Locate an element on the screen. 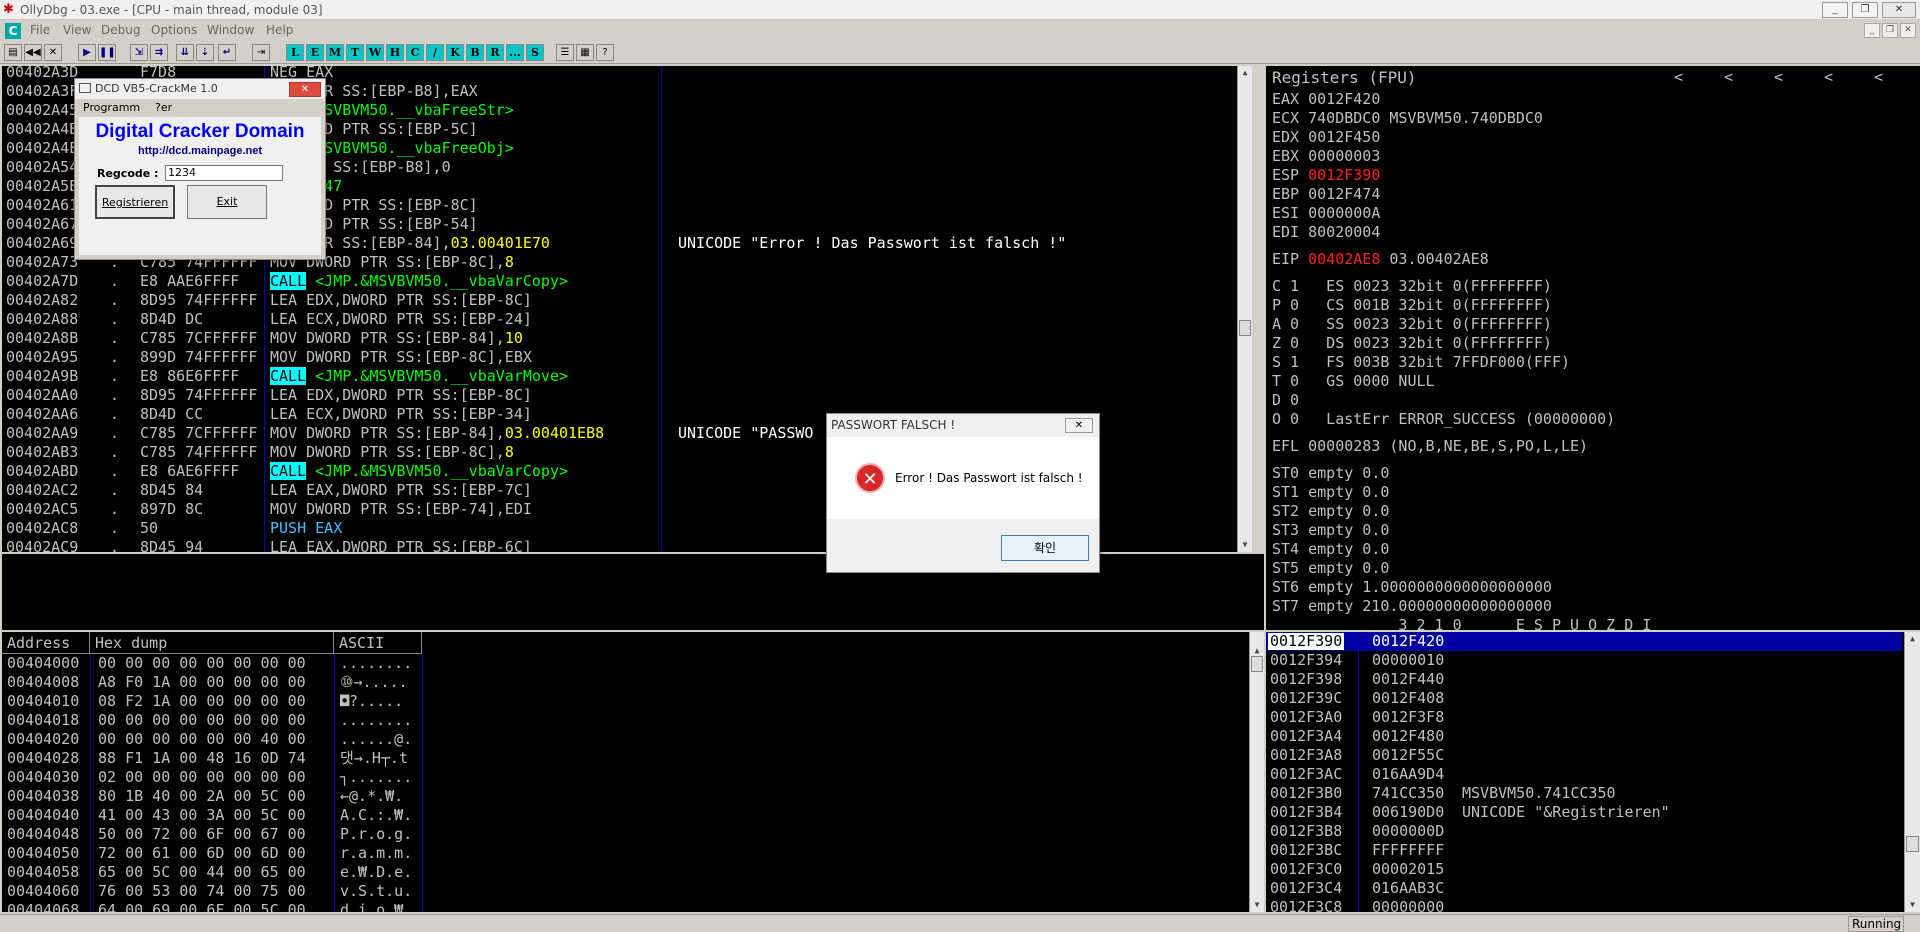  stack-row: 0012F3B0 741CC350 MSVBVM50.741CC350 is located at coordinates (1584, 793).